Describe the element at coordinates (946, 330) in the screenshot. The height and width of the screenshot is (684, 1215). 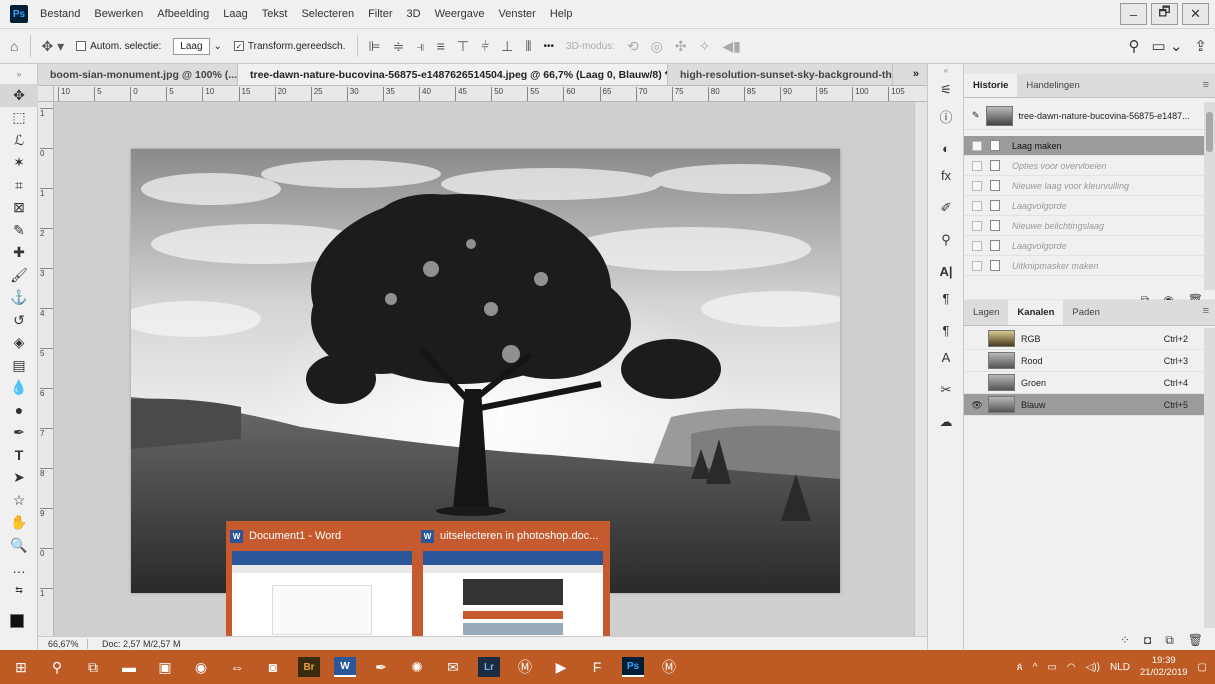
I see `paragraph-styles-icon: ¶` at that location.